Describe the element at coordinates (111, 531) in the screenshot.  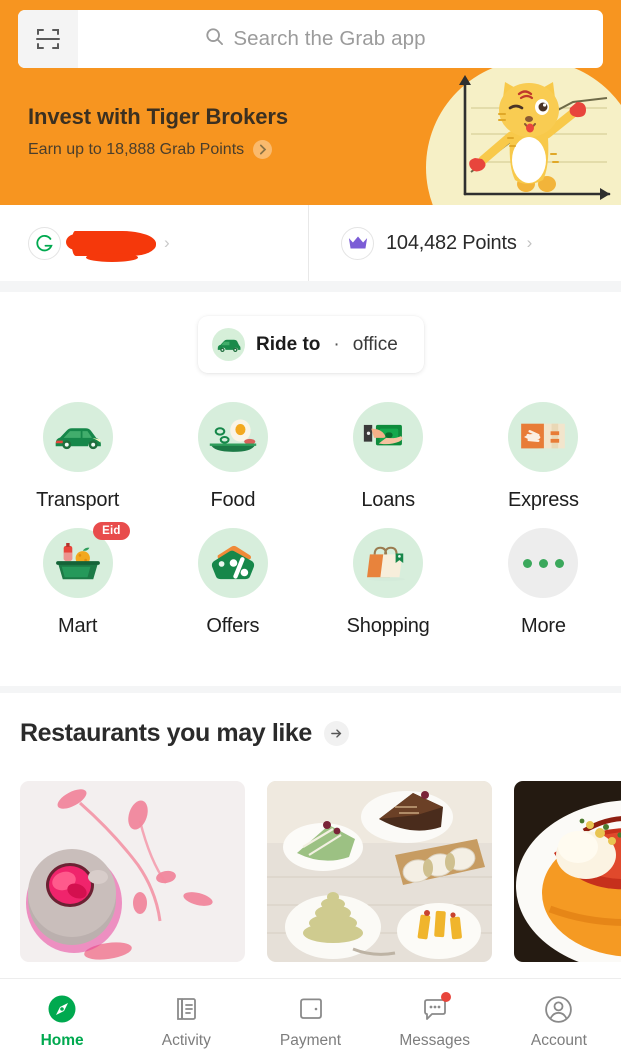
I see `eid-badge: Eid` at that location.